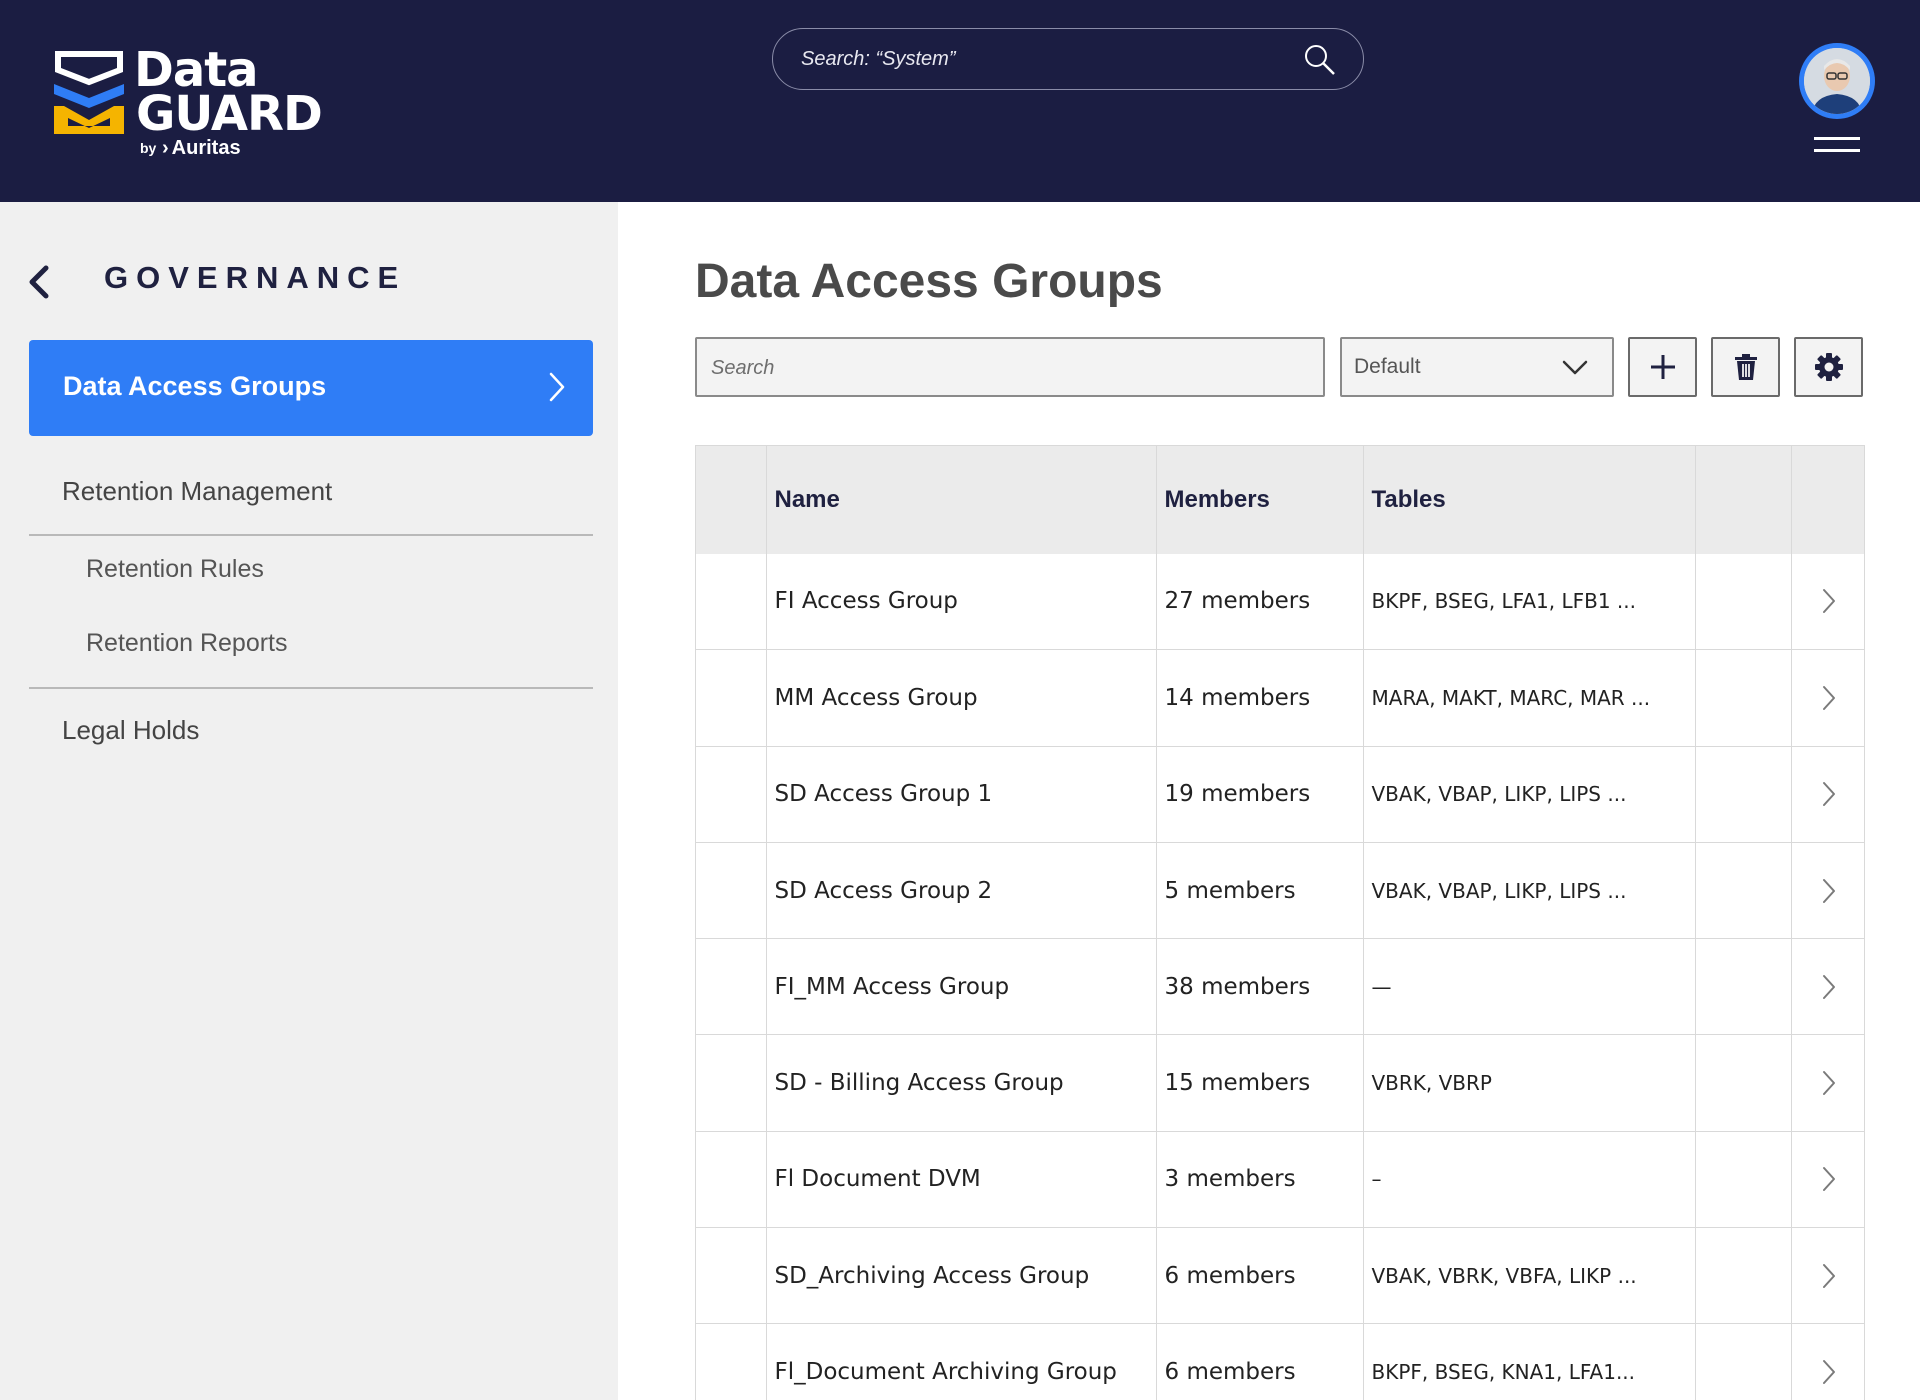 The width and height of the screenshot is (1920, 1400). Describe the element at coordinates (1260, 499) in the screenshot. I see `column-header-members: Members` at that location.